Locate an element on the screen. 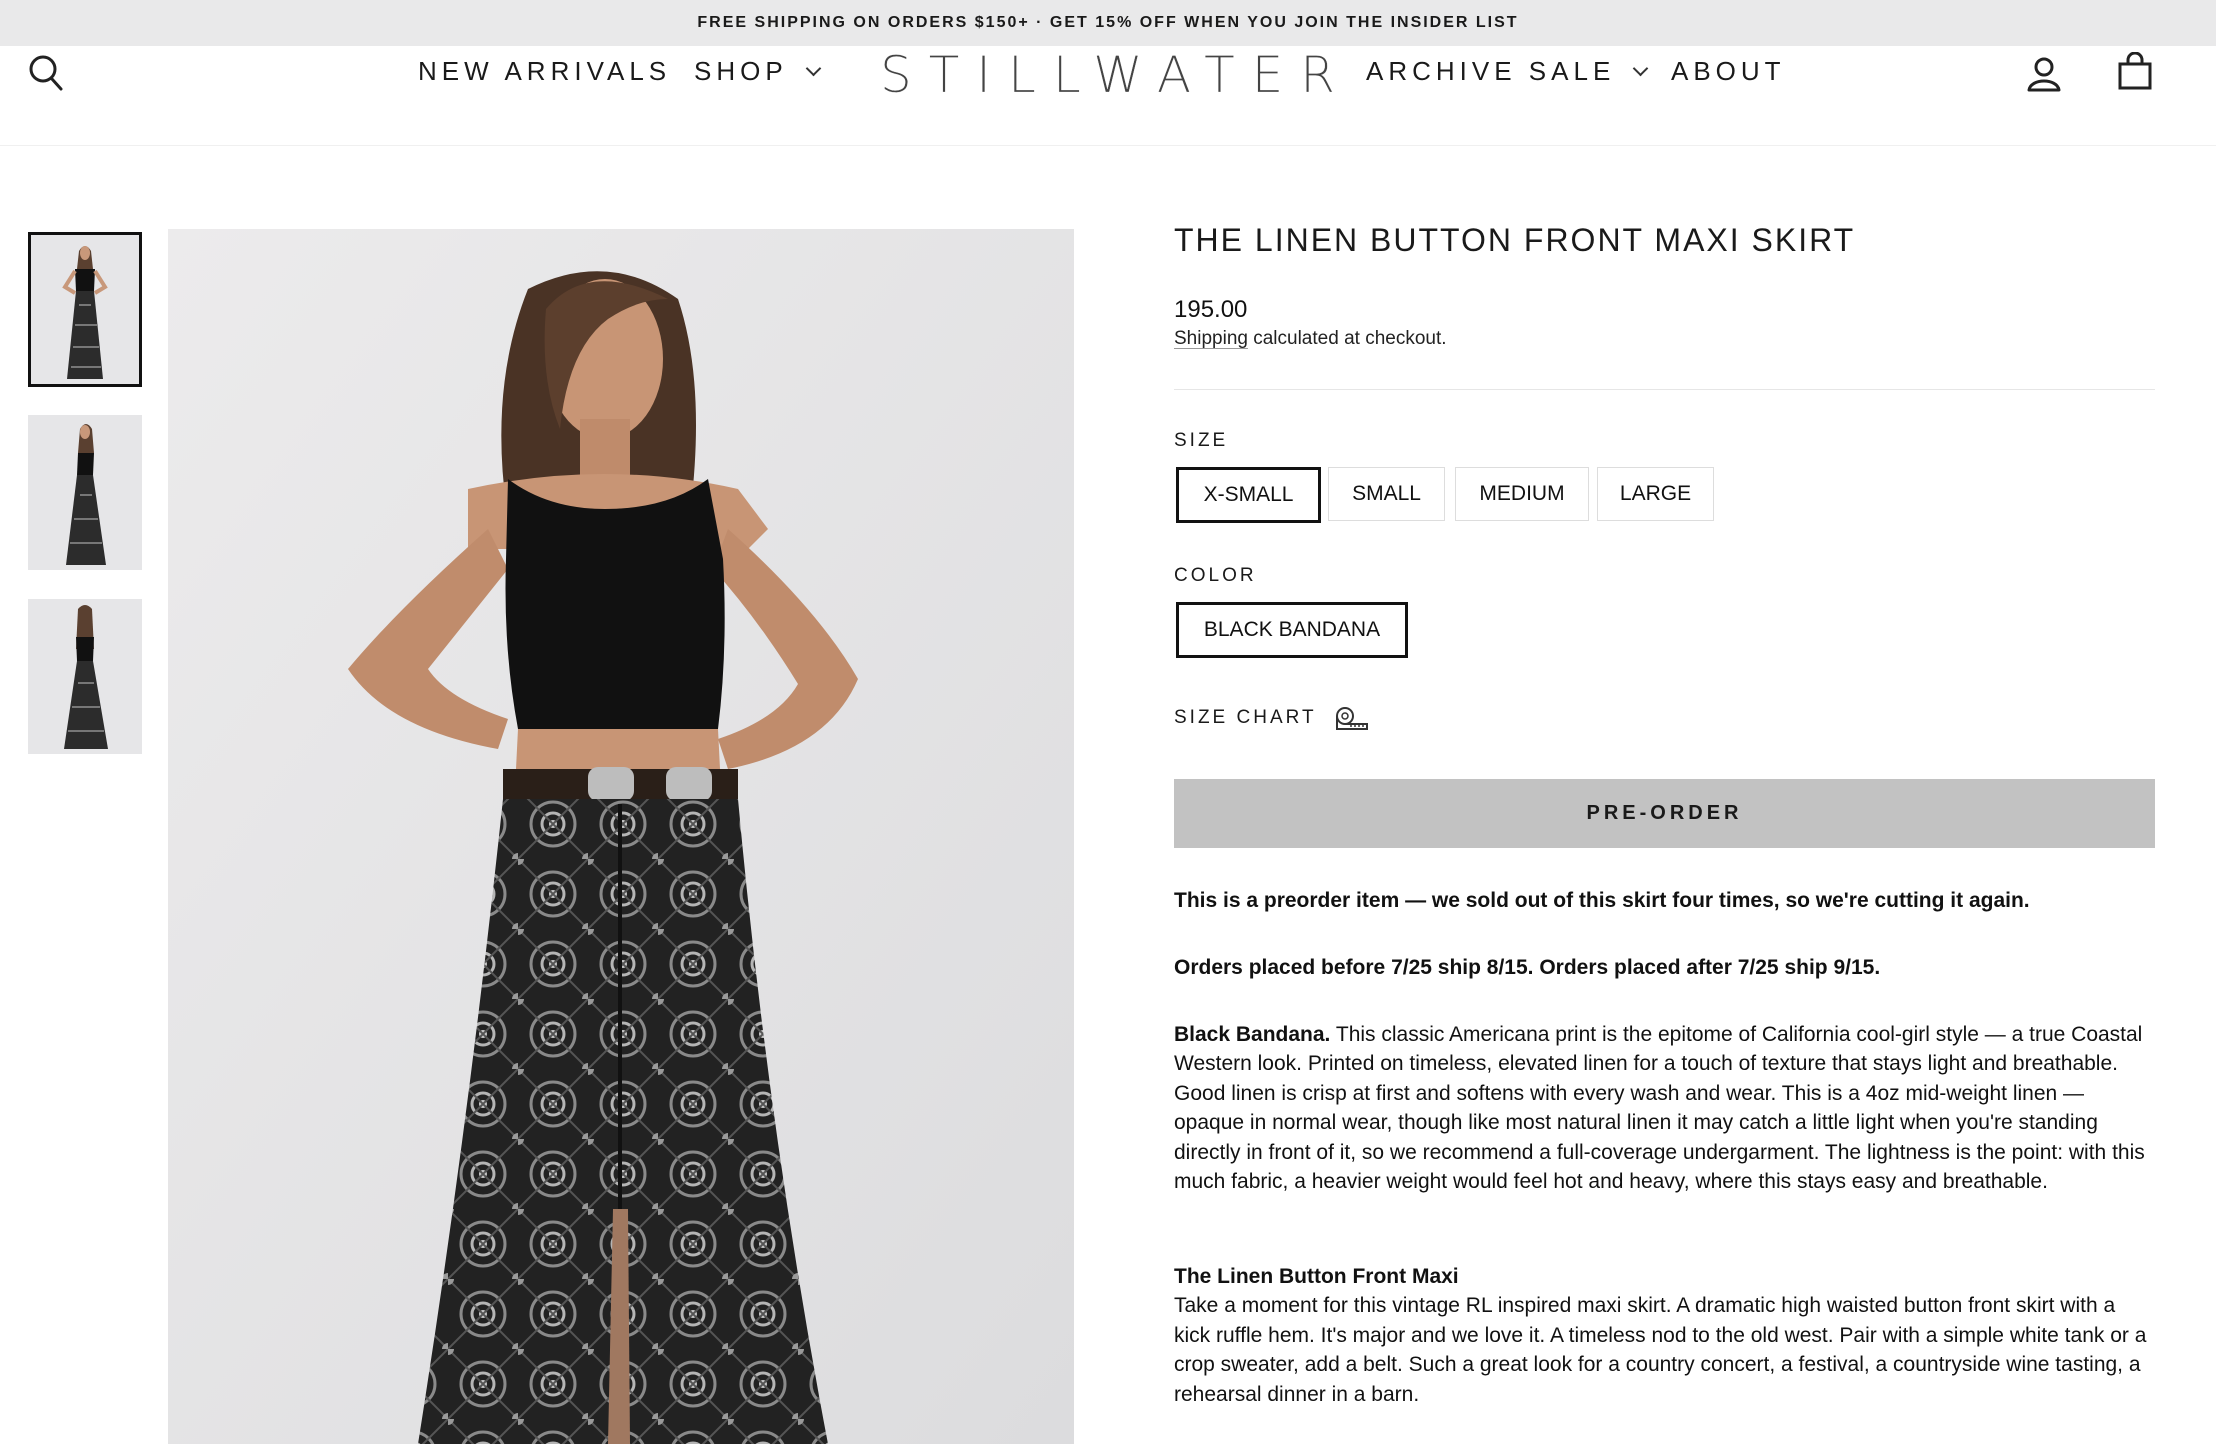 This screenshot has height=1444, width=2216. nav-archive-sale-label: ARCHIVE SALE is located at coordinates (1491, 71).